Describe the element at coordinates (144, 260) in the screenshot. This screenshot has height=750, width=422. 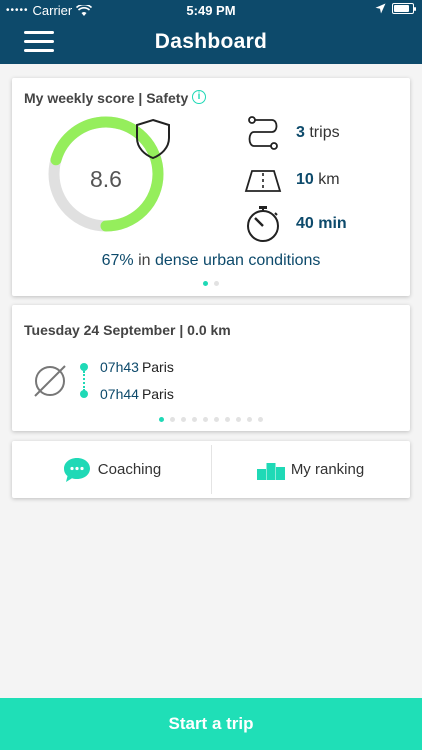
I see `urban-connector: in` at that location.